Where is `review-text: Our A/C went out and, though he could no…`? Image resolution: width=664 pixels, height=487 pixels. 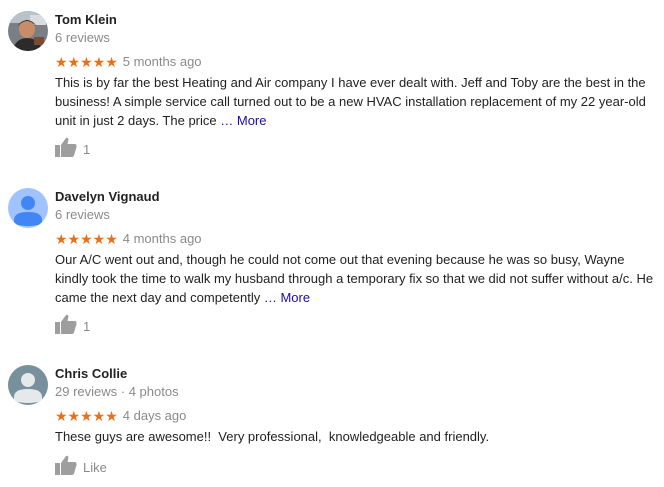 review-text: Our A/C went out and, though he could no… is located at coordinates (357, 278).